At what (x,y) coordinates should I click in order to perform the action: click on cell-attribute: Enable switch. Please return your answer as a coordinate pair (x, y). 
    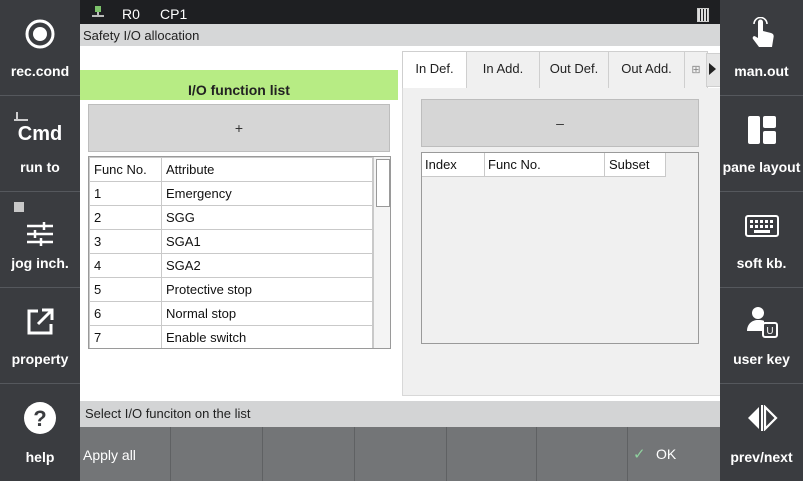
    Looking at the image, I should click on (267, 336).